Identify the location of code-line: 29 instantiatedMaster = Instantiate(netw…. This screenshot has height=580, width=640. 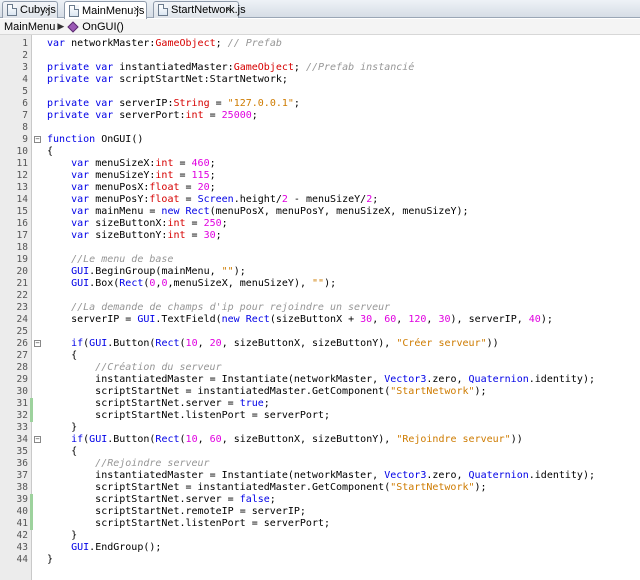
(320, 380).